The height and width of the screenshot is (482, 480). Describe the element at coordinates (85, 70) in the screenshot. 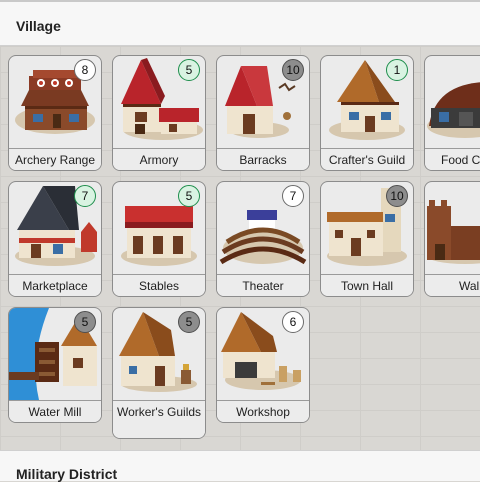

I see `count-badge: 8` at that location.